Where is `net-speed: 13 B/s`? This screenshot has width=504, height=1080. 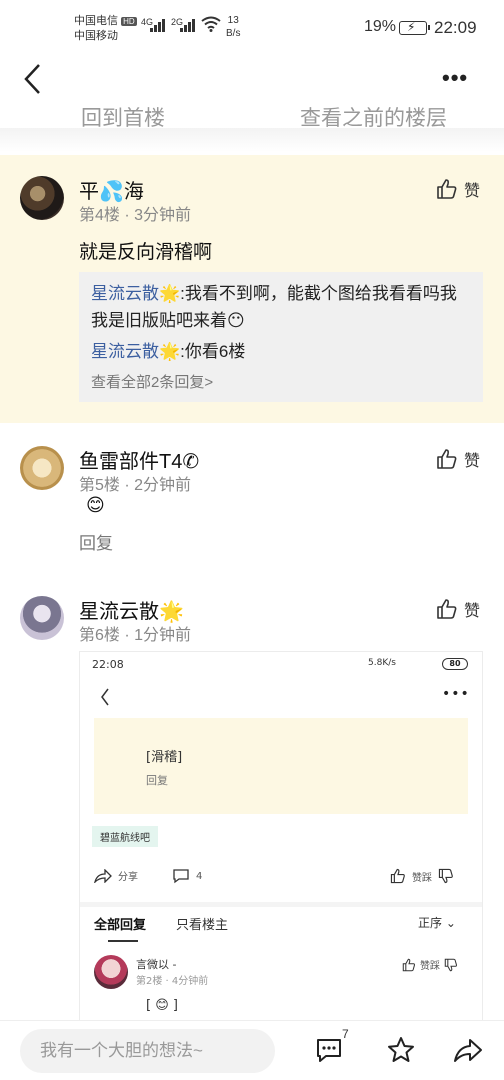
net-speed: 13 B/s is located at coordinates (233, 27).